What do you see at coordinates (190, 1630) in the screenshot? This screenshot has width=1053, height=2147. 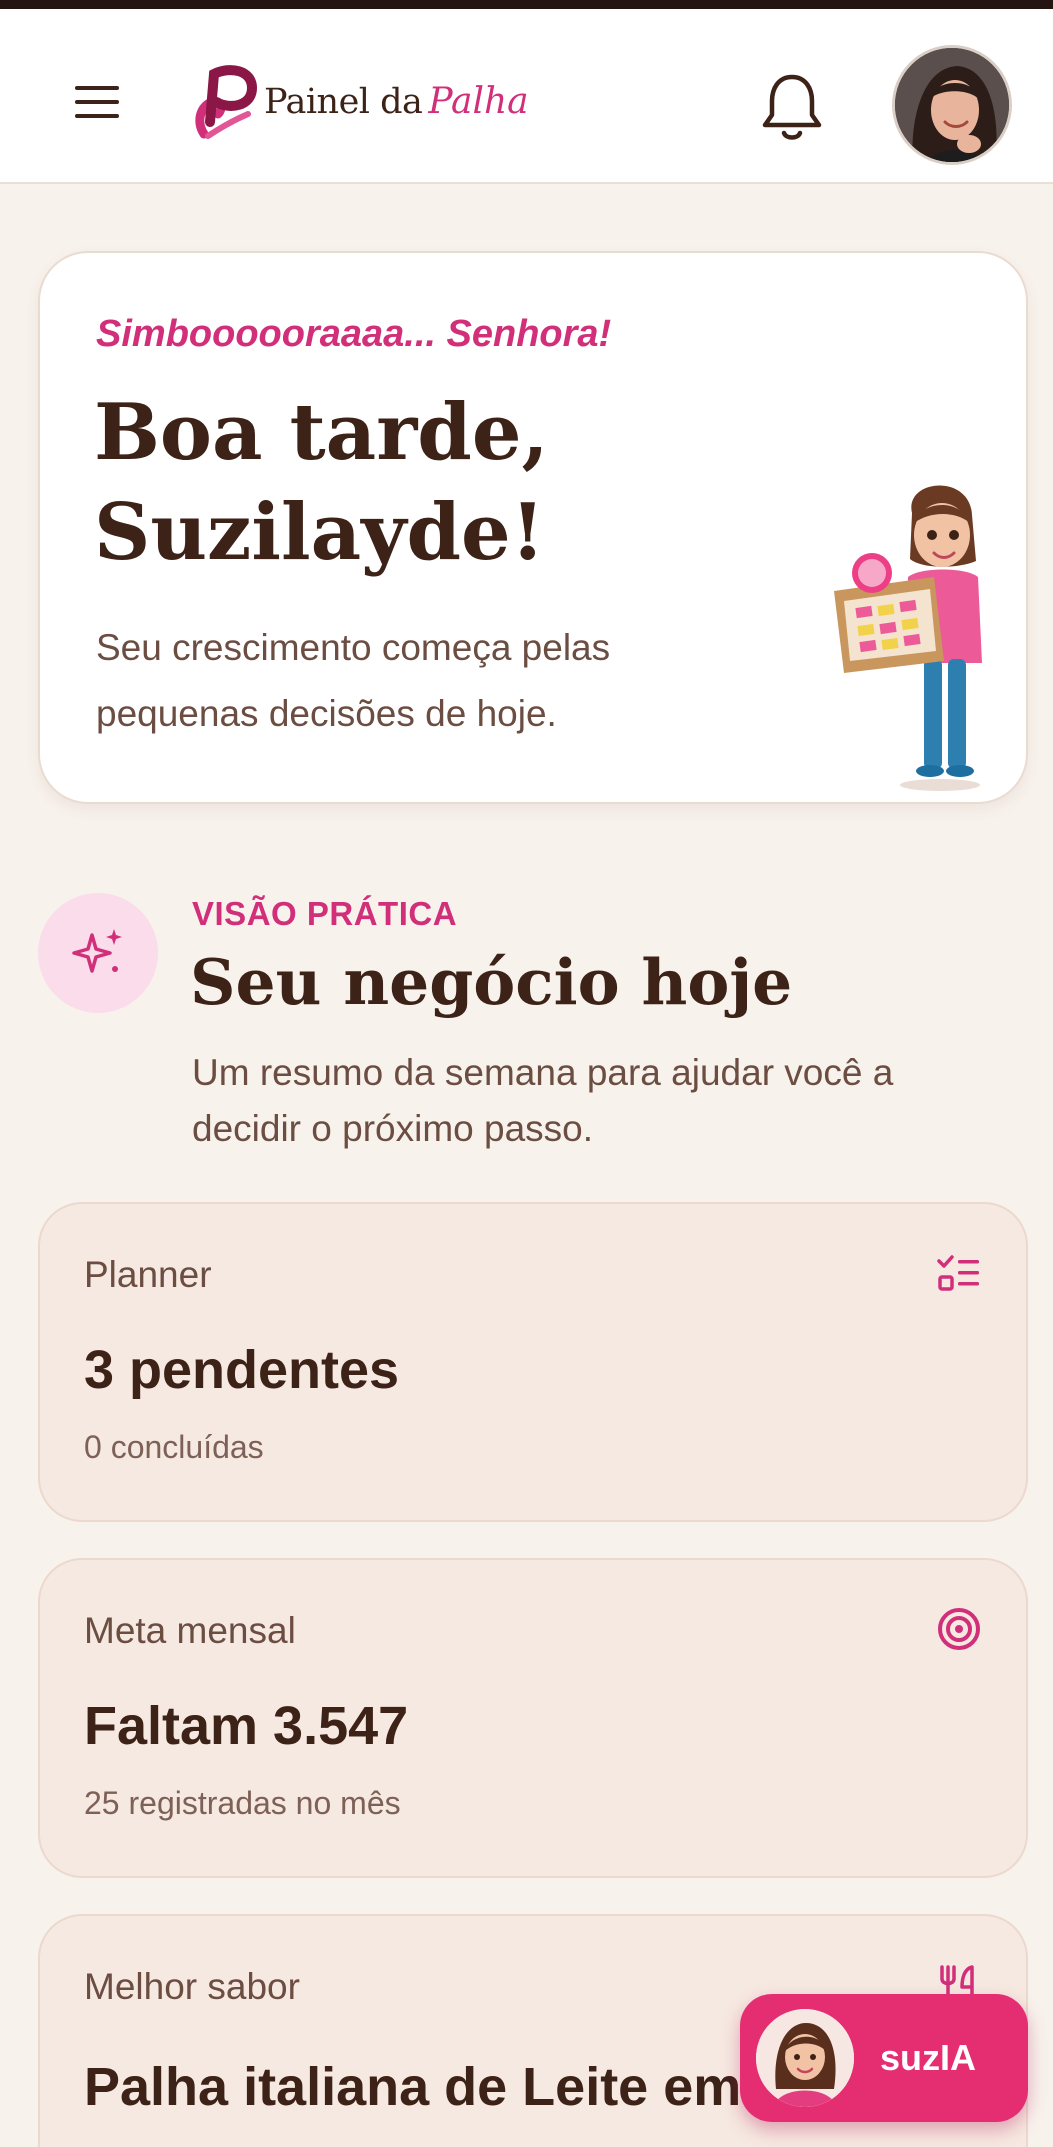 I see `card-label: Meta mensal` at bounding box center [190, 1630].